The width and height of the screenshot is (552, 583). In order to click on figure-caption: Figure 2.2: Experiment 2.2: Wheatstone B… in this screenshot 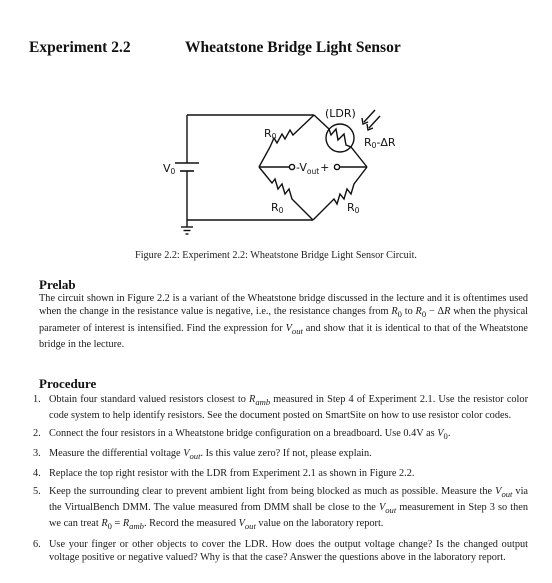, I will do `click(276, 255)`.